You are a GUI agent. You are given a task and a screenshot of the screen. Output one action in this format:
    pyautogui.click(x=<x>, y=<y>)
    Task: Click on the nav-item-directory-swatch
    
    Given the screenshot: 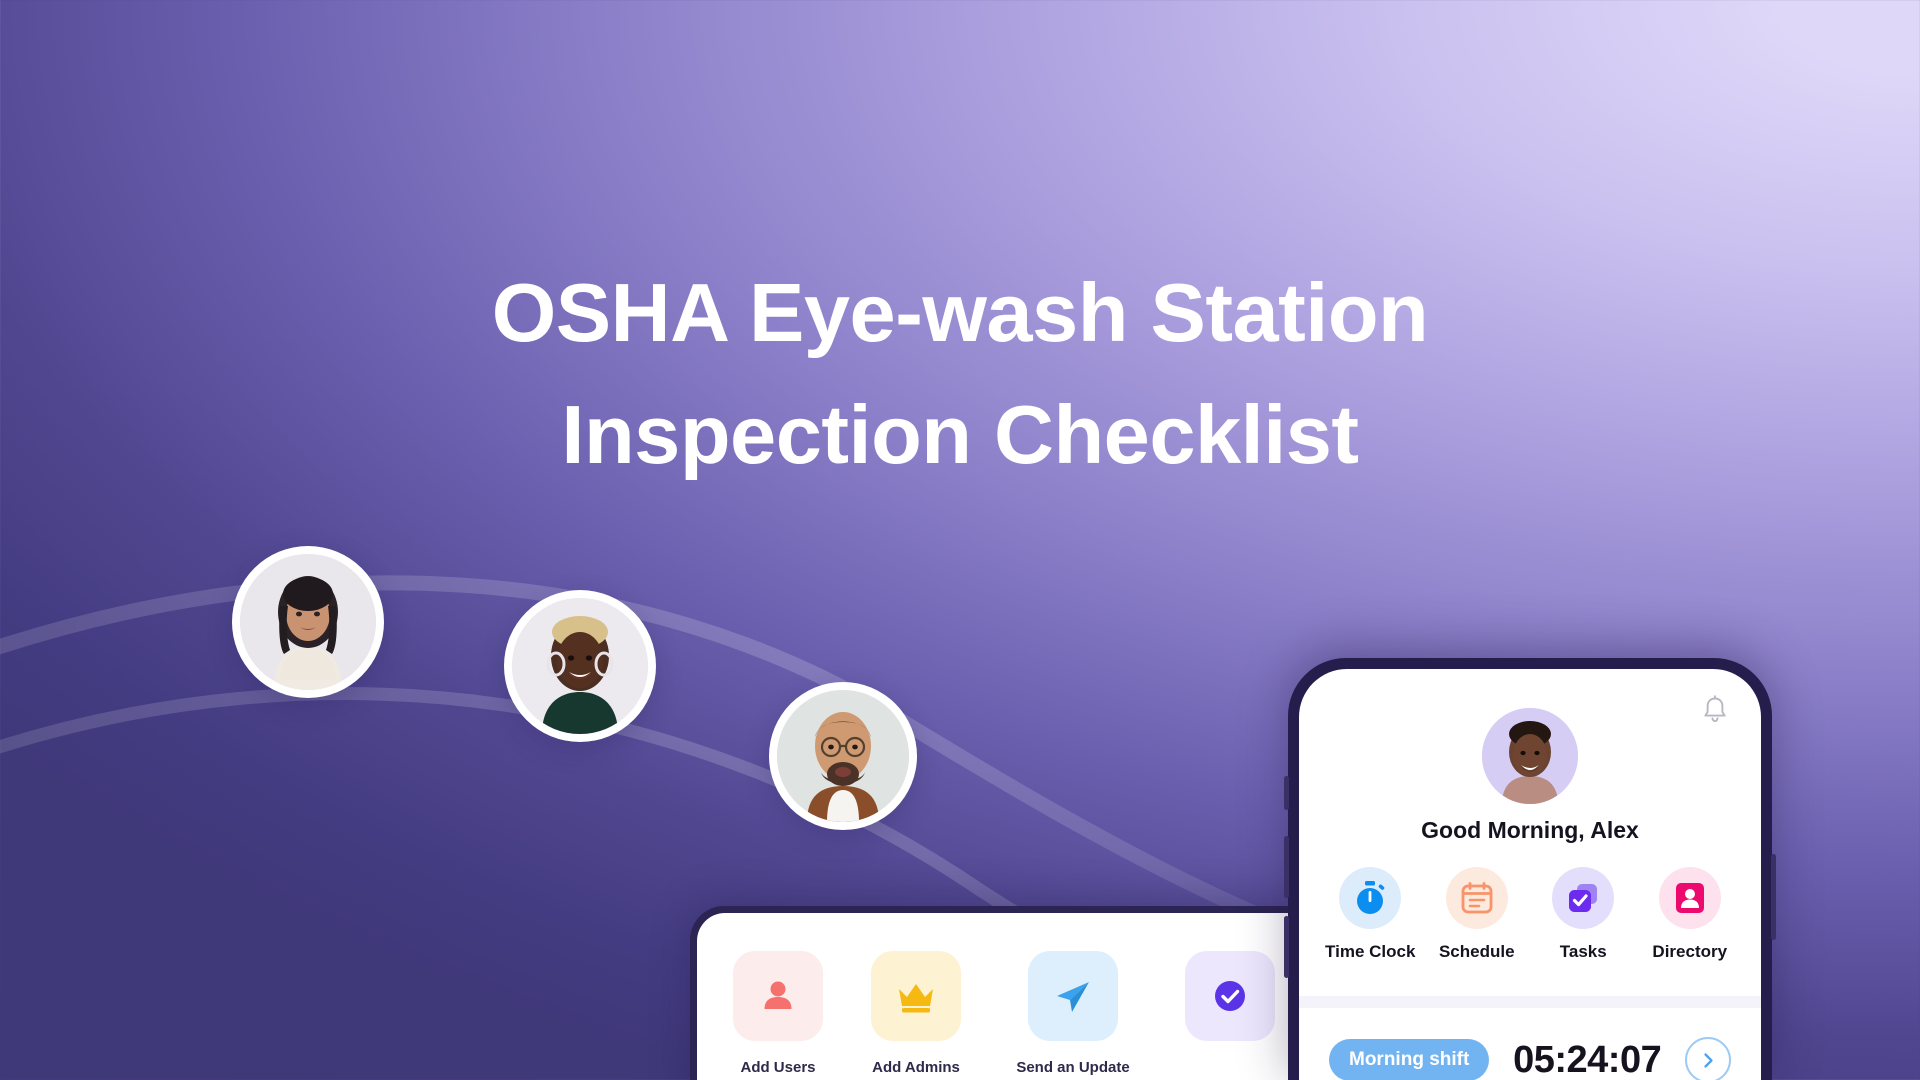 What is the action you would take?
    pyautogui.click(x=1689, y=898)
    